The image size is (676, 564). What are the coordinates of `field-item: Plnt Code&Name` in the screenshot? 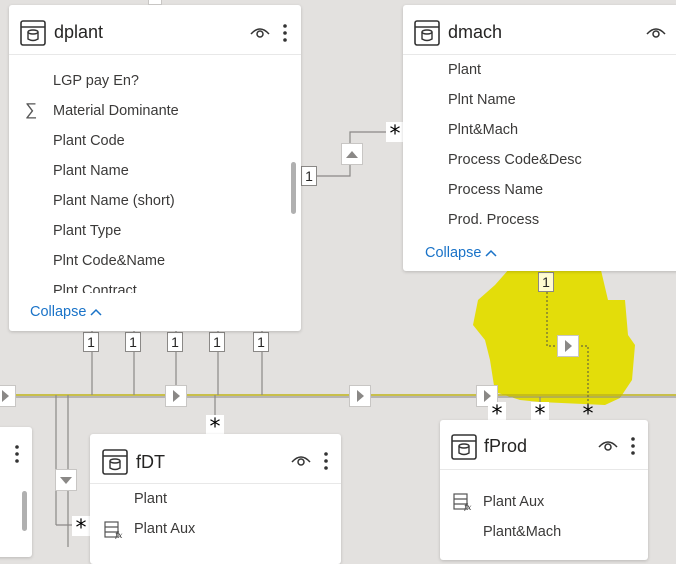 It's located at (109, 261).